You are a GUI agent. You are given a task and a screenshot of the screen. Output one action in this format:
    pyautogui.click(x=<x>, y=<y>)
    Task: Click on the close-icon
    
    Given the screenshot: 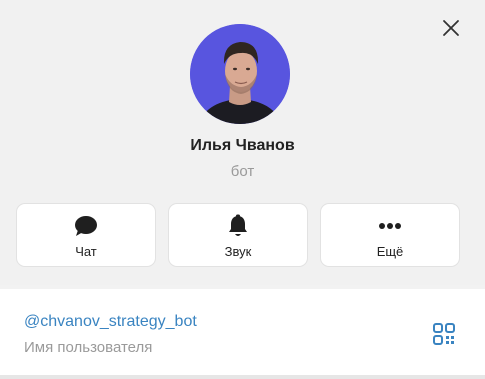 What is the action you would take?
    pyautogui.click(x=451, y=28)
    